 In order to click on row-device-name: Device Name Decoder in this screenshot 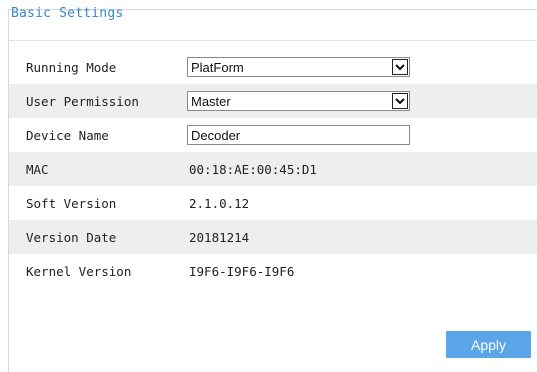, I will do `click(273, 135)`.